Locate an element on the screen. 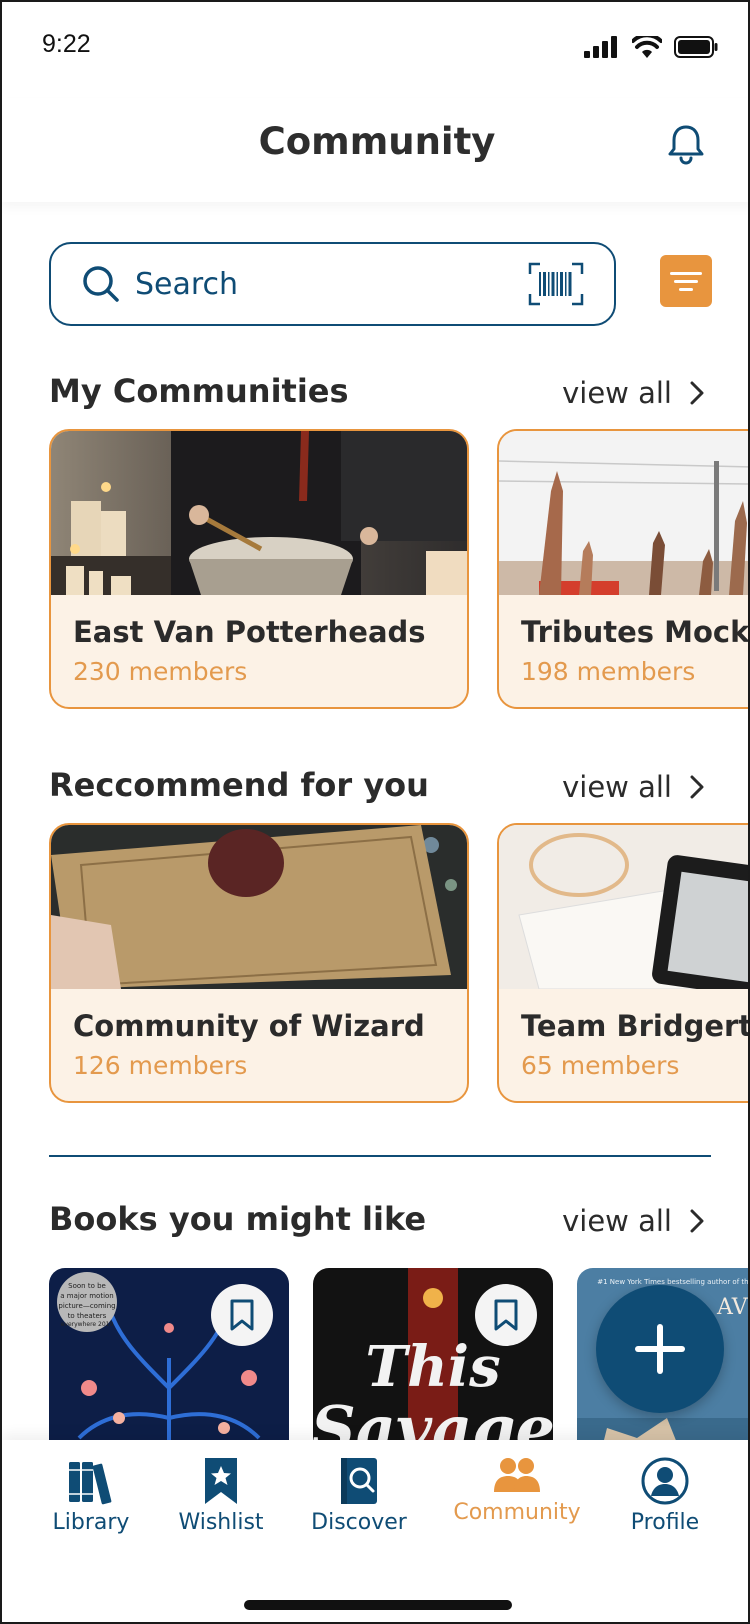 The image size is (750, 1624). search-box is located at coordinates (332, 284).